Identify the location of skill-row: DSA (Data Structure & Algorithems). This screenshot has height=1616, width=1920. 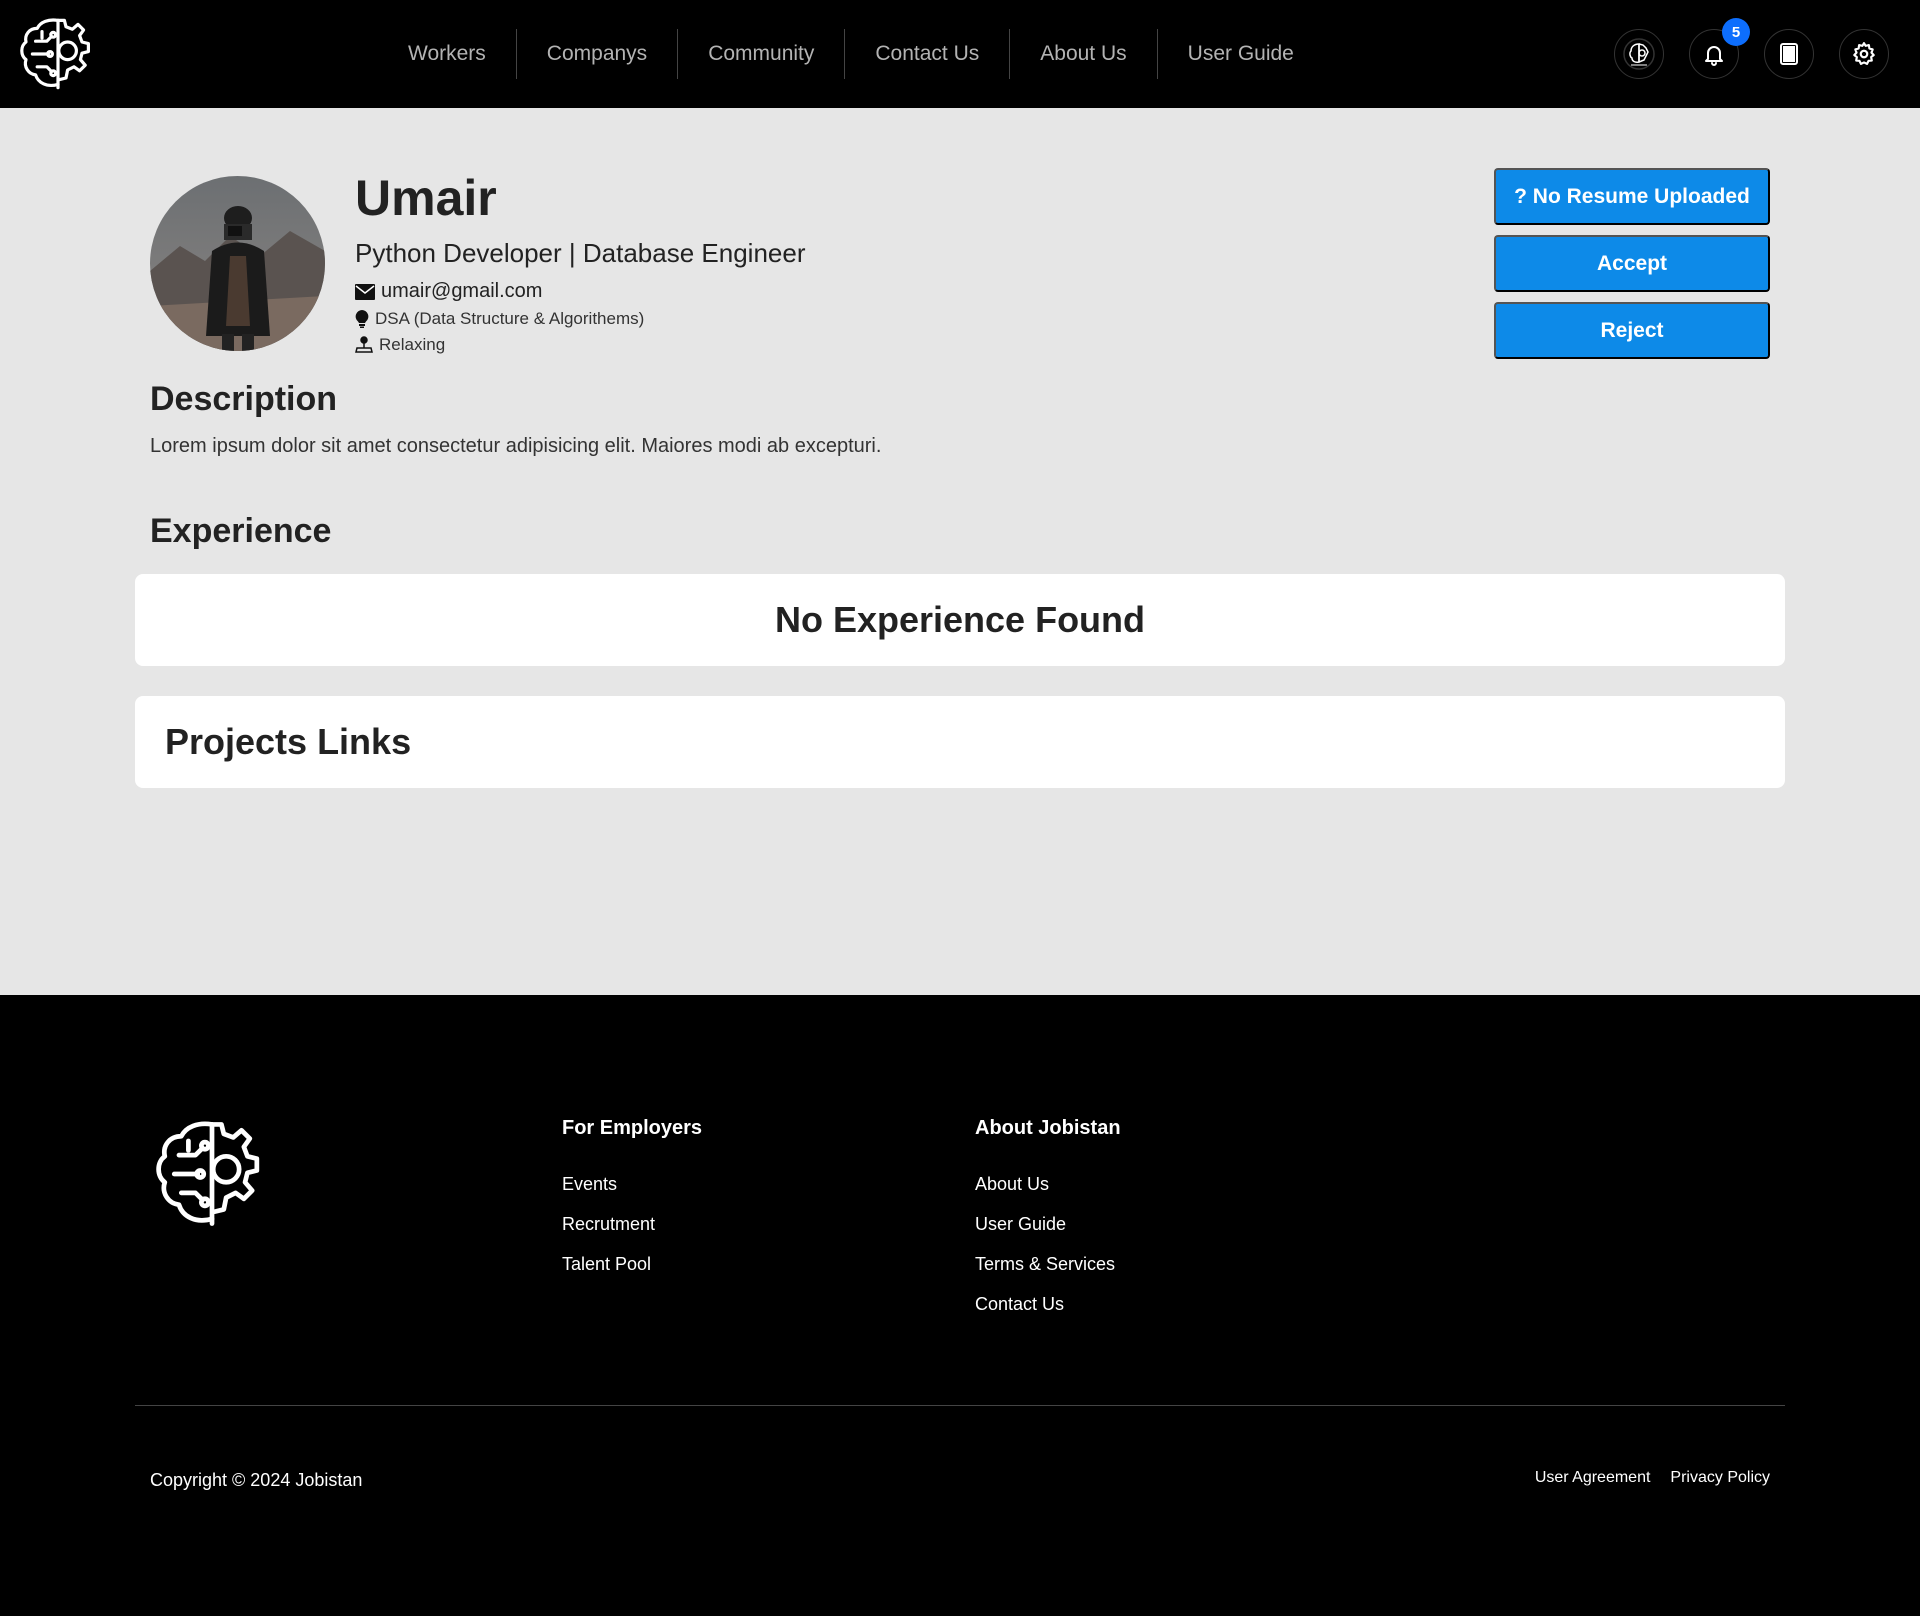
(499, 319).